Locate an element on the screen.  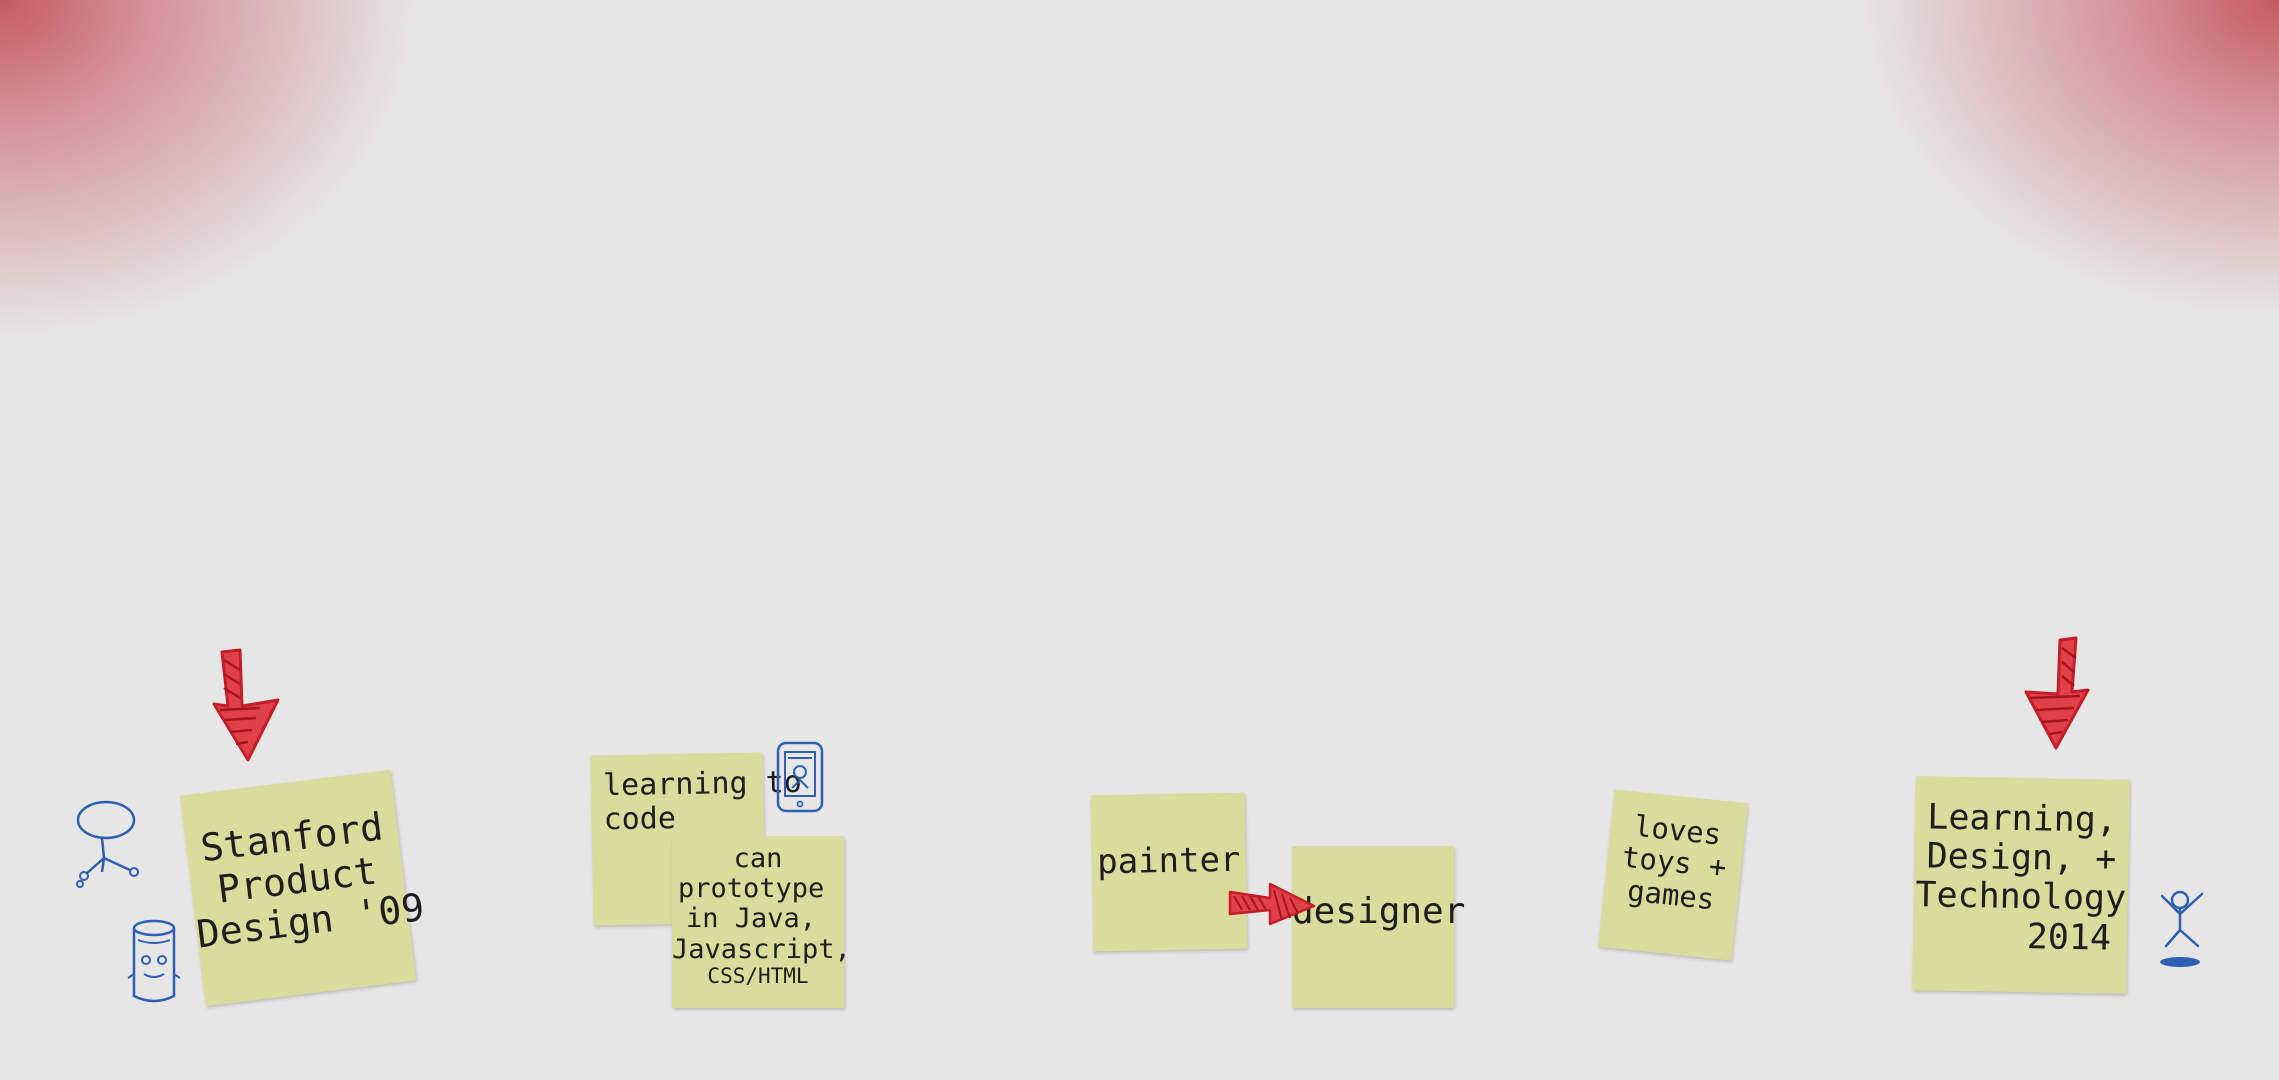
note-line: CSS/HTML is located at coordinates (758, 975).